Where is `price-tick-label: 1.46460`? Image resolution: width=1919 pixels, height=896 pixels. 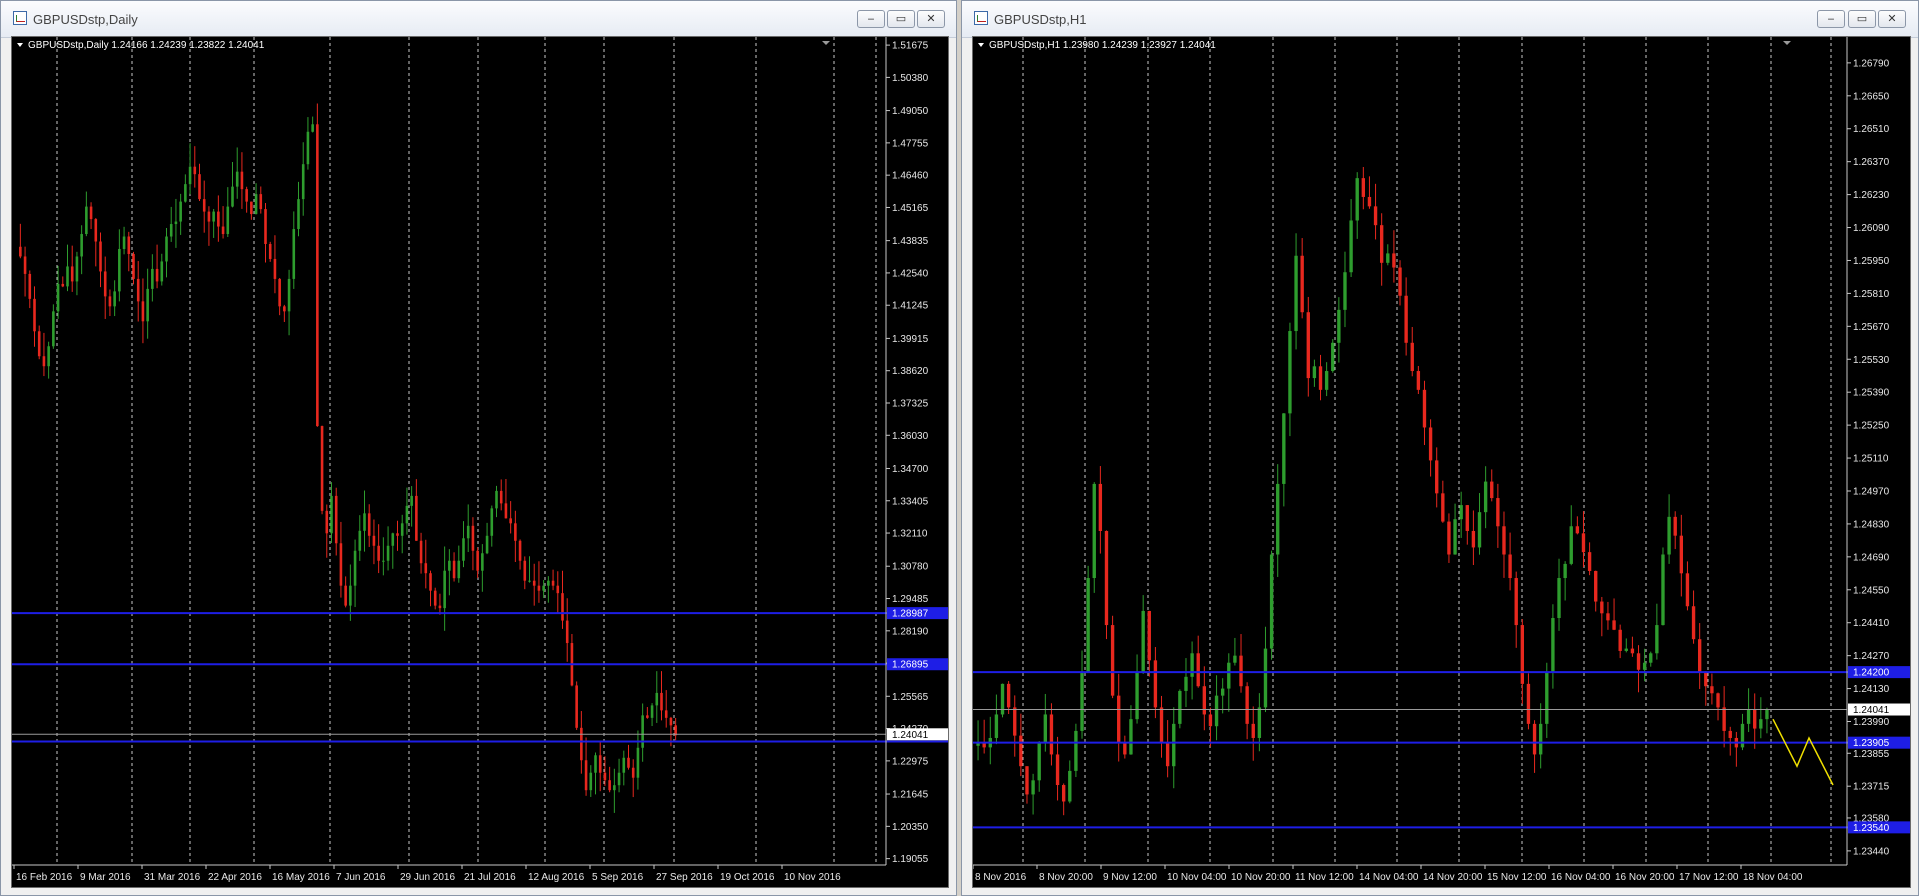 price-tick-label: 1.46460 is located at coordinates (910, 176).